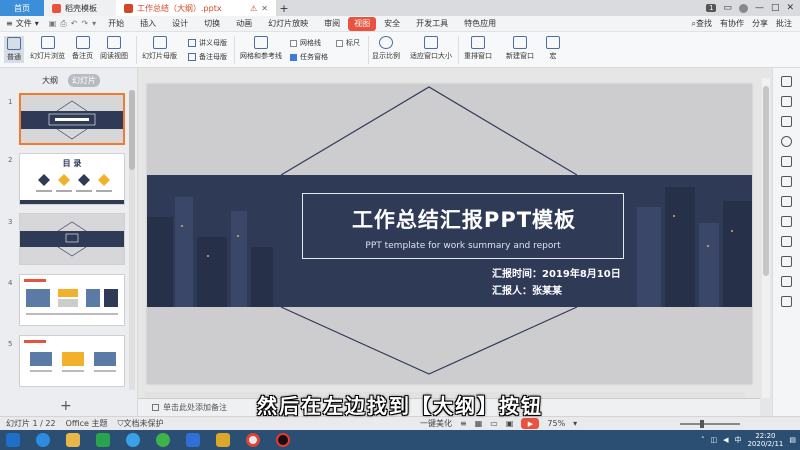 This screenshot has width=800, height=450. What do you see at coordinates (510, 423) in the screenshot?
I see `normal-view-icon: ▣` at bounding box center [510, 423].